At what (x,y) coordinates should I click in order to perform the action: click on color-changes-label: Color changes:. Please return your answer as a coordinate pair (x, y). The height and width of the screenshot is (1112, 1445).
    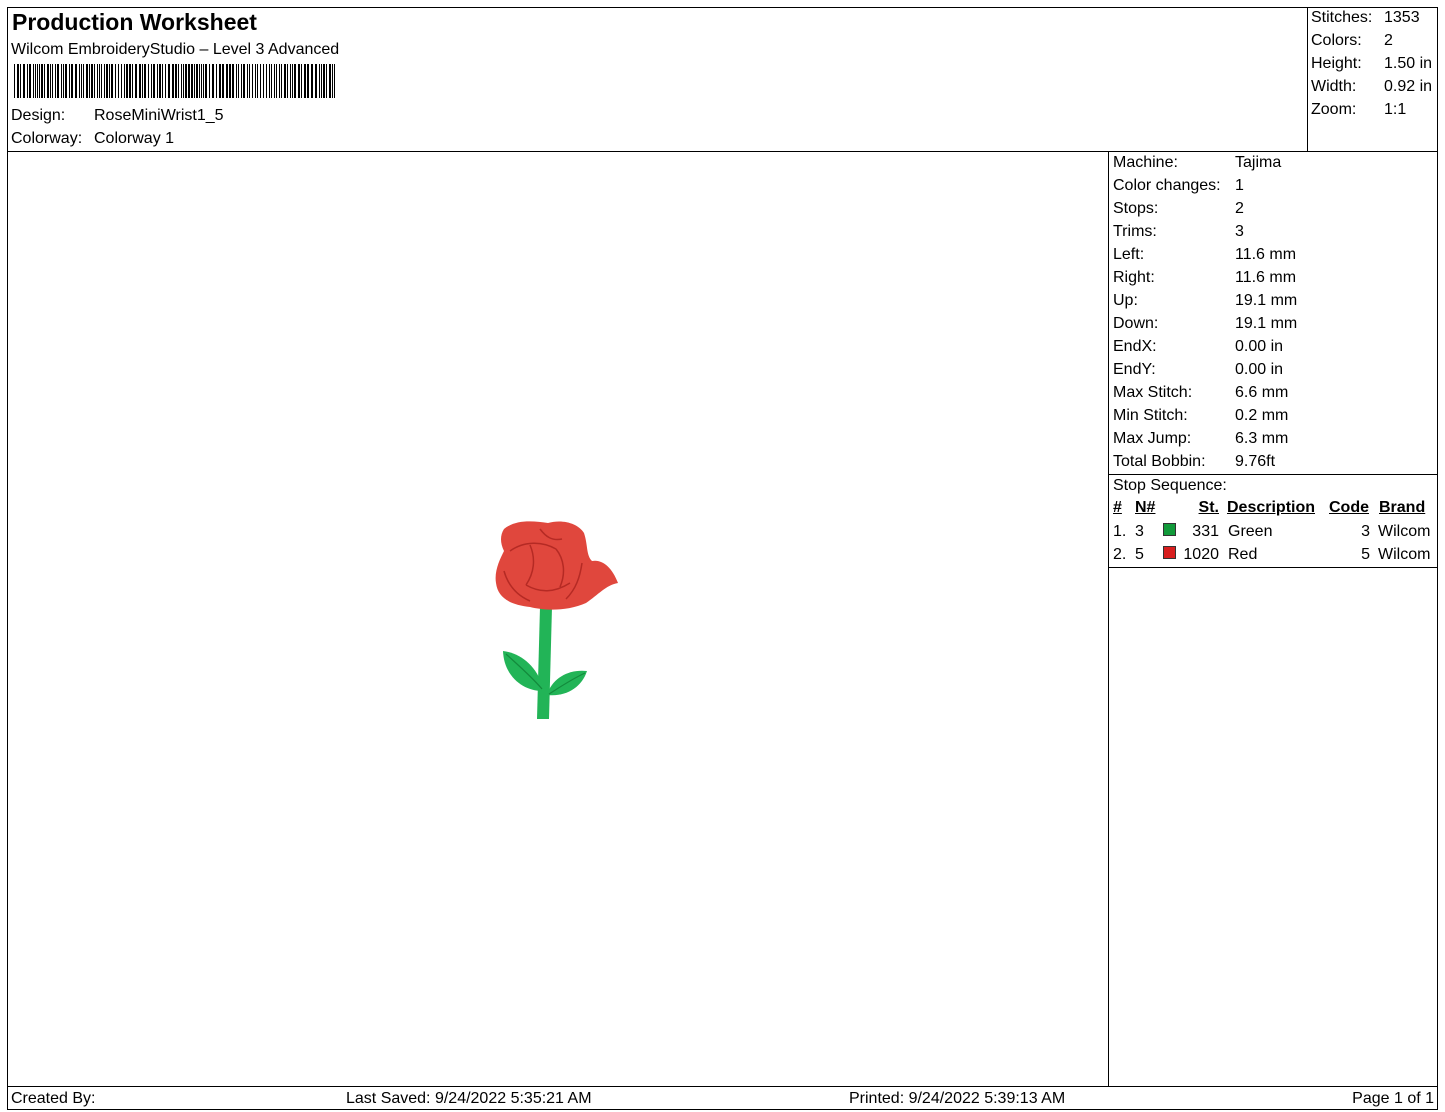
    Looking at the image, I should click on (1167, 185).